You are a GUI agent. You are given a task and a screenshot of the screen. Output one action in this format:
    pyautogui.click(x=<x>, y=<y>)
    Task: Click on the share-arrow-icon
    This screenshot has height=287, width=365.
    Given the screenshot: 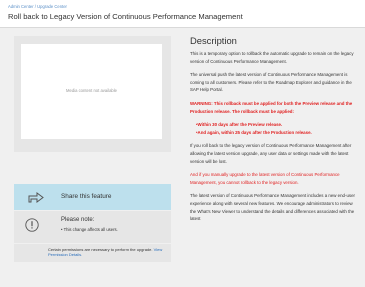 What is the action you would take?
    pyautogui.click(x=36, y=197)
    